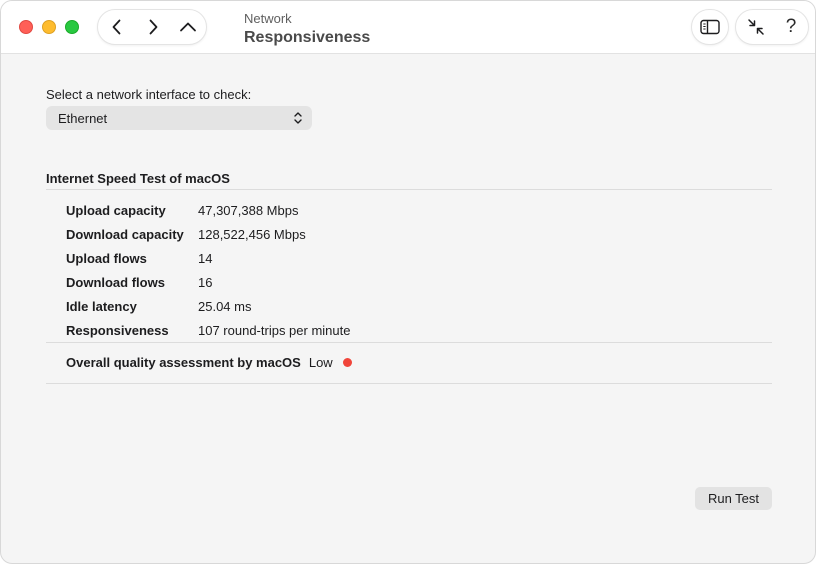 The height and width of the screenshot is (564, 816). What do you see at coordinates (49, 27) in the screenshot?
I see `minimize-window-button` at bounding box center [49, 27].